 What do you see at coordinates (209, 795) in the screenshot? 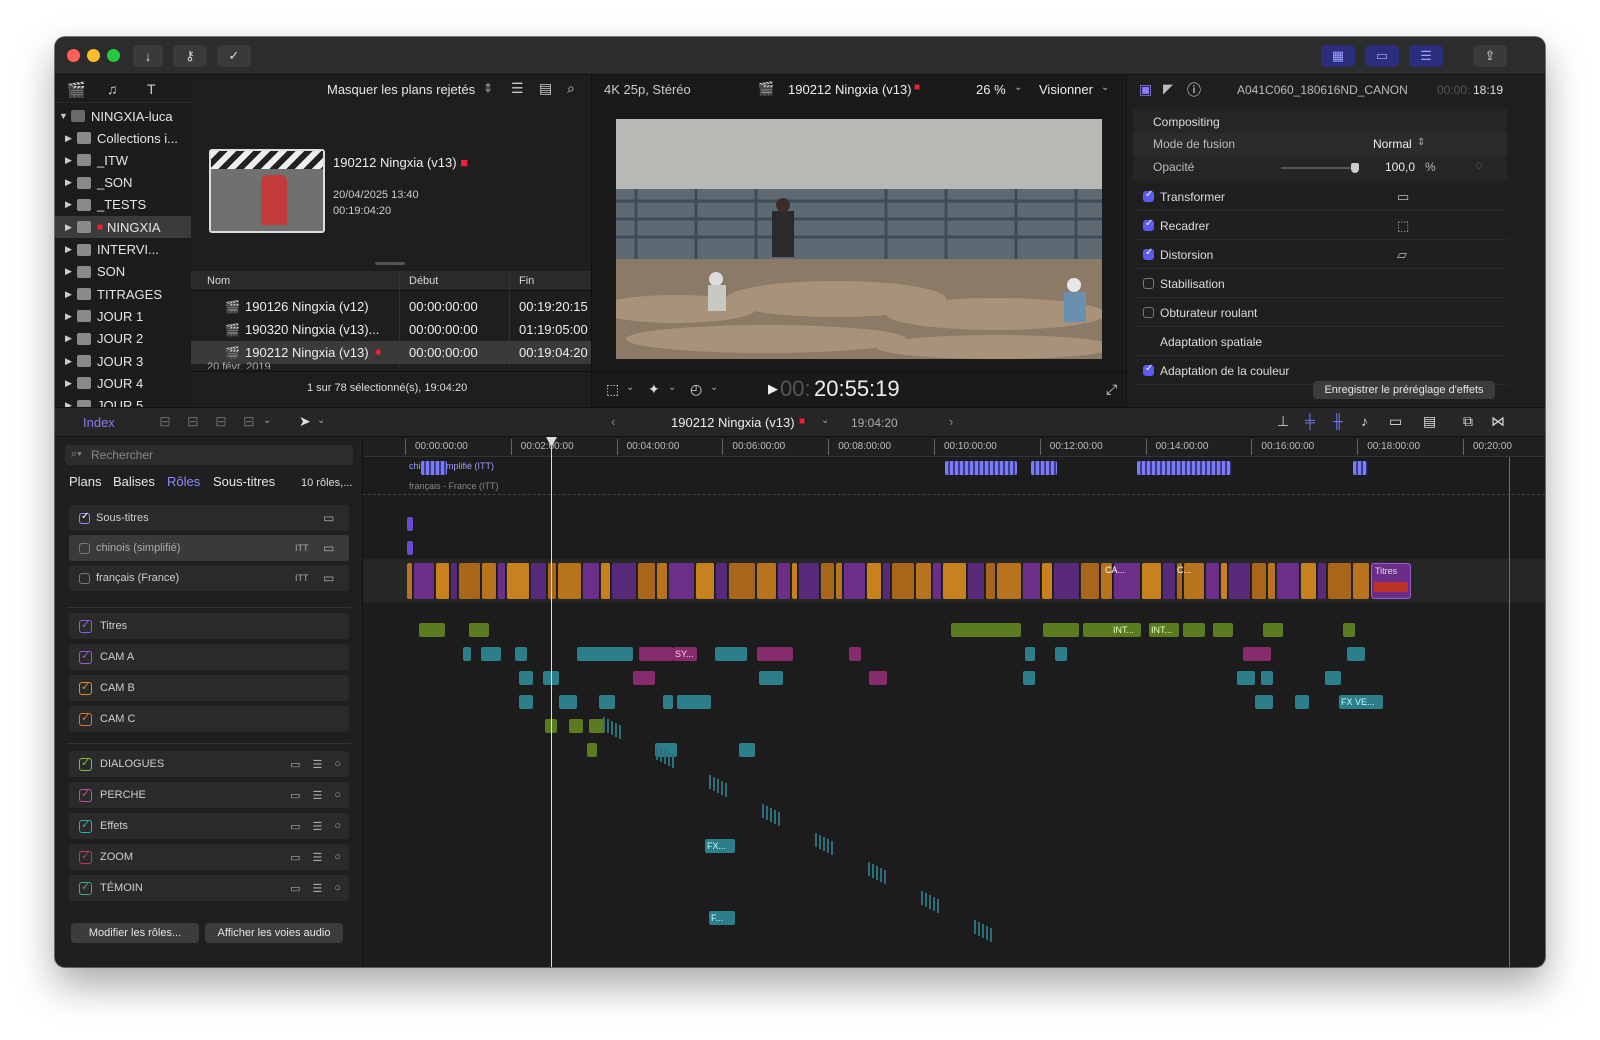
I see `audio-role-row: PERCHE▭☰○` at bounding box center [209, 795].